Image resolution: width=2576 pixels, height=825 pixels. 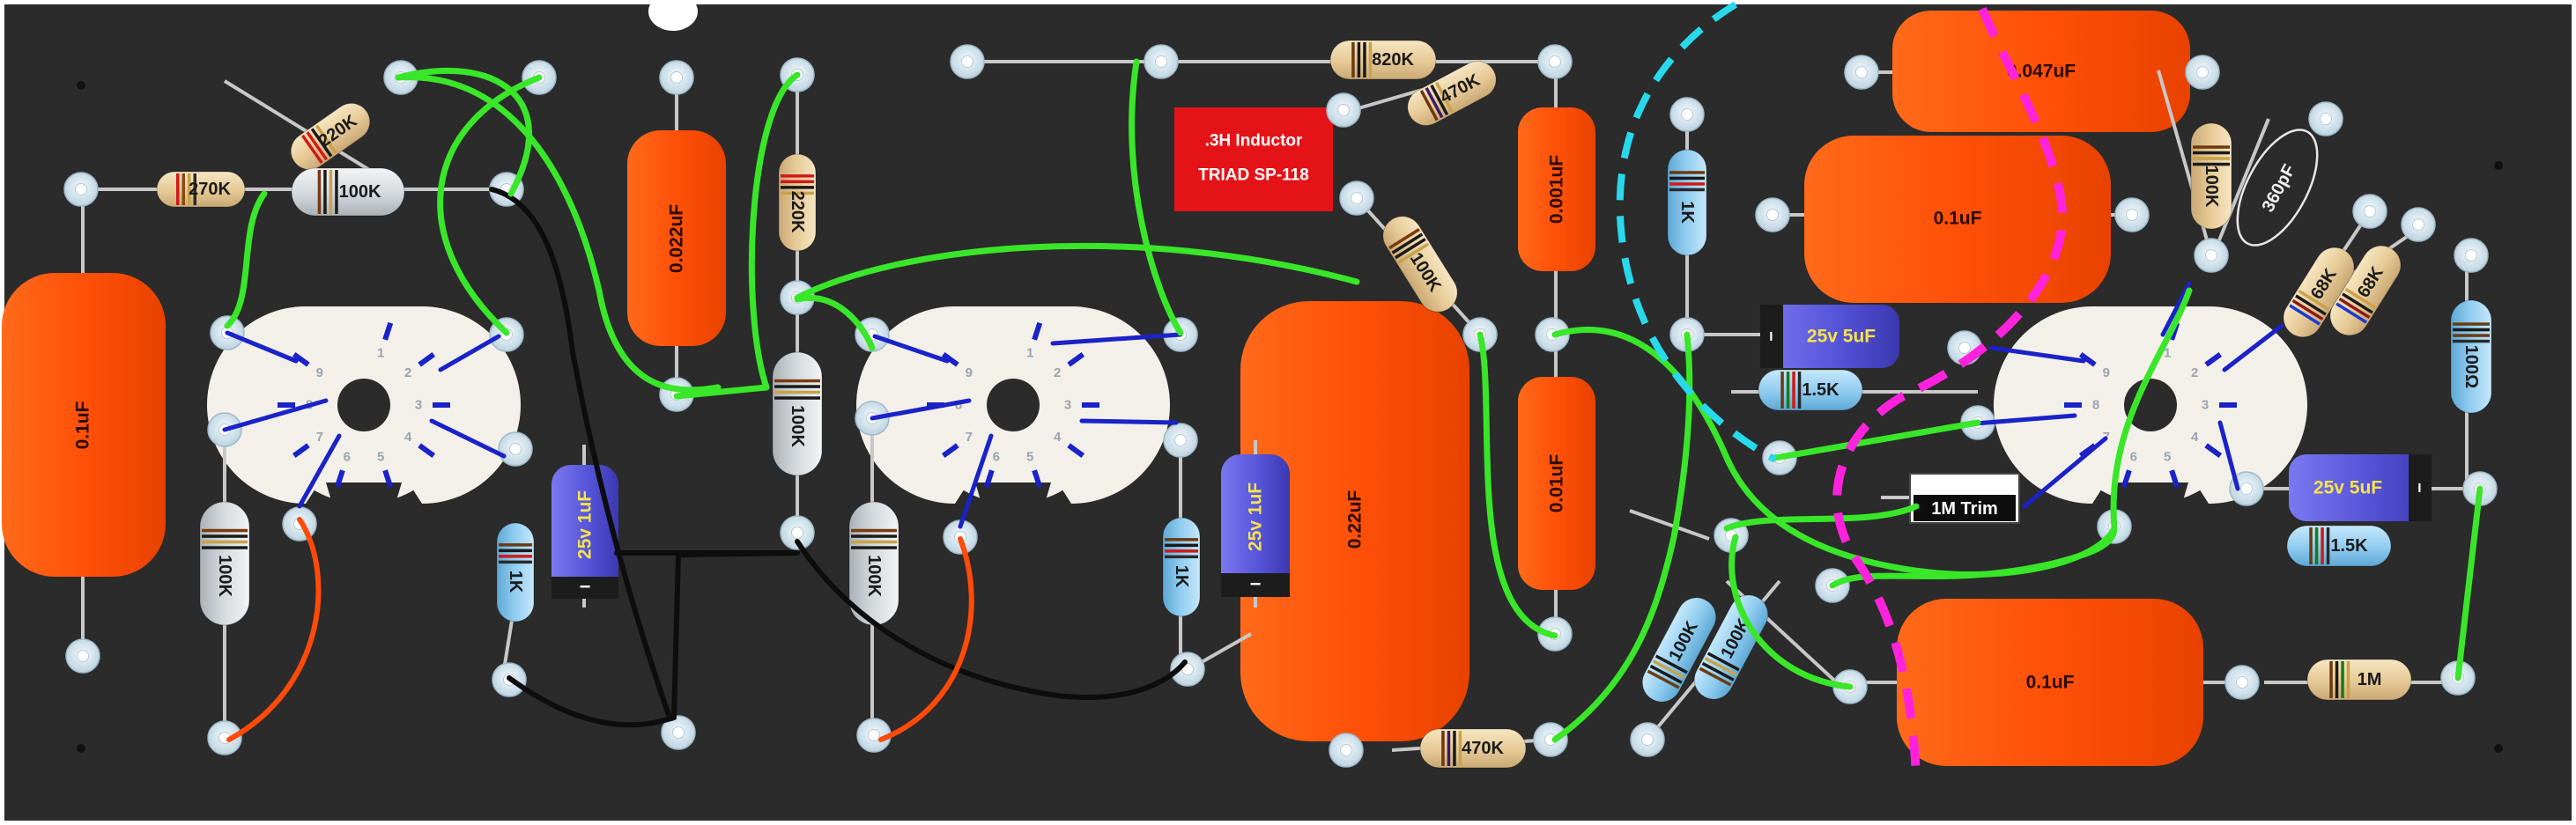 I want to click on resistor-r6-label: 220K, so click(x=798, y=212).